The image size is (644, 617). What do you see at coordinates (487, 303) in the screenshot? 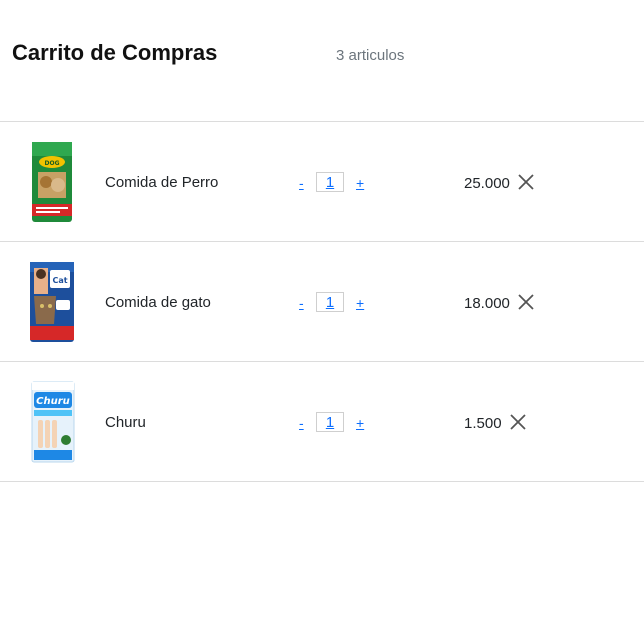
I see `item-price: 18.000` at bounding box center [487, 303].